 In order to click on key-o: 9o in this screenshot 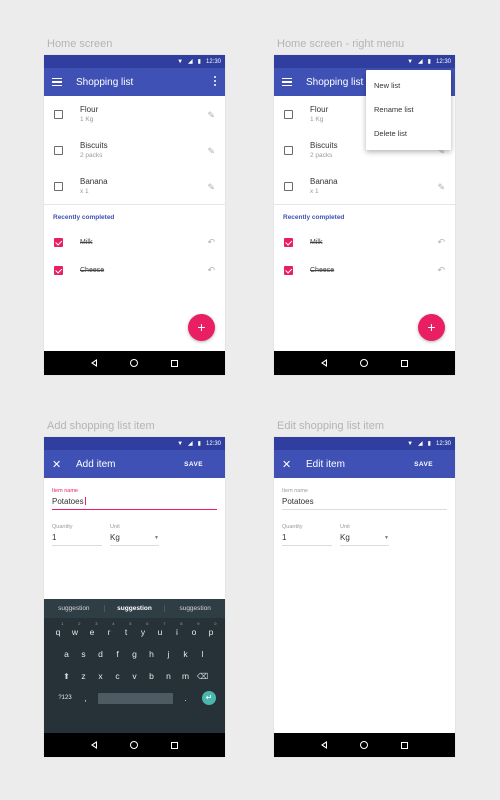, I will do `click(194, 629)`.